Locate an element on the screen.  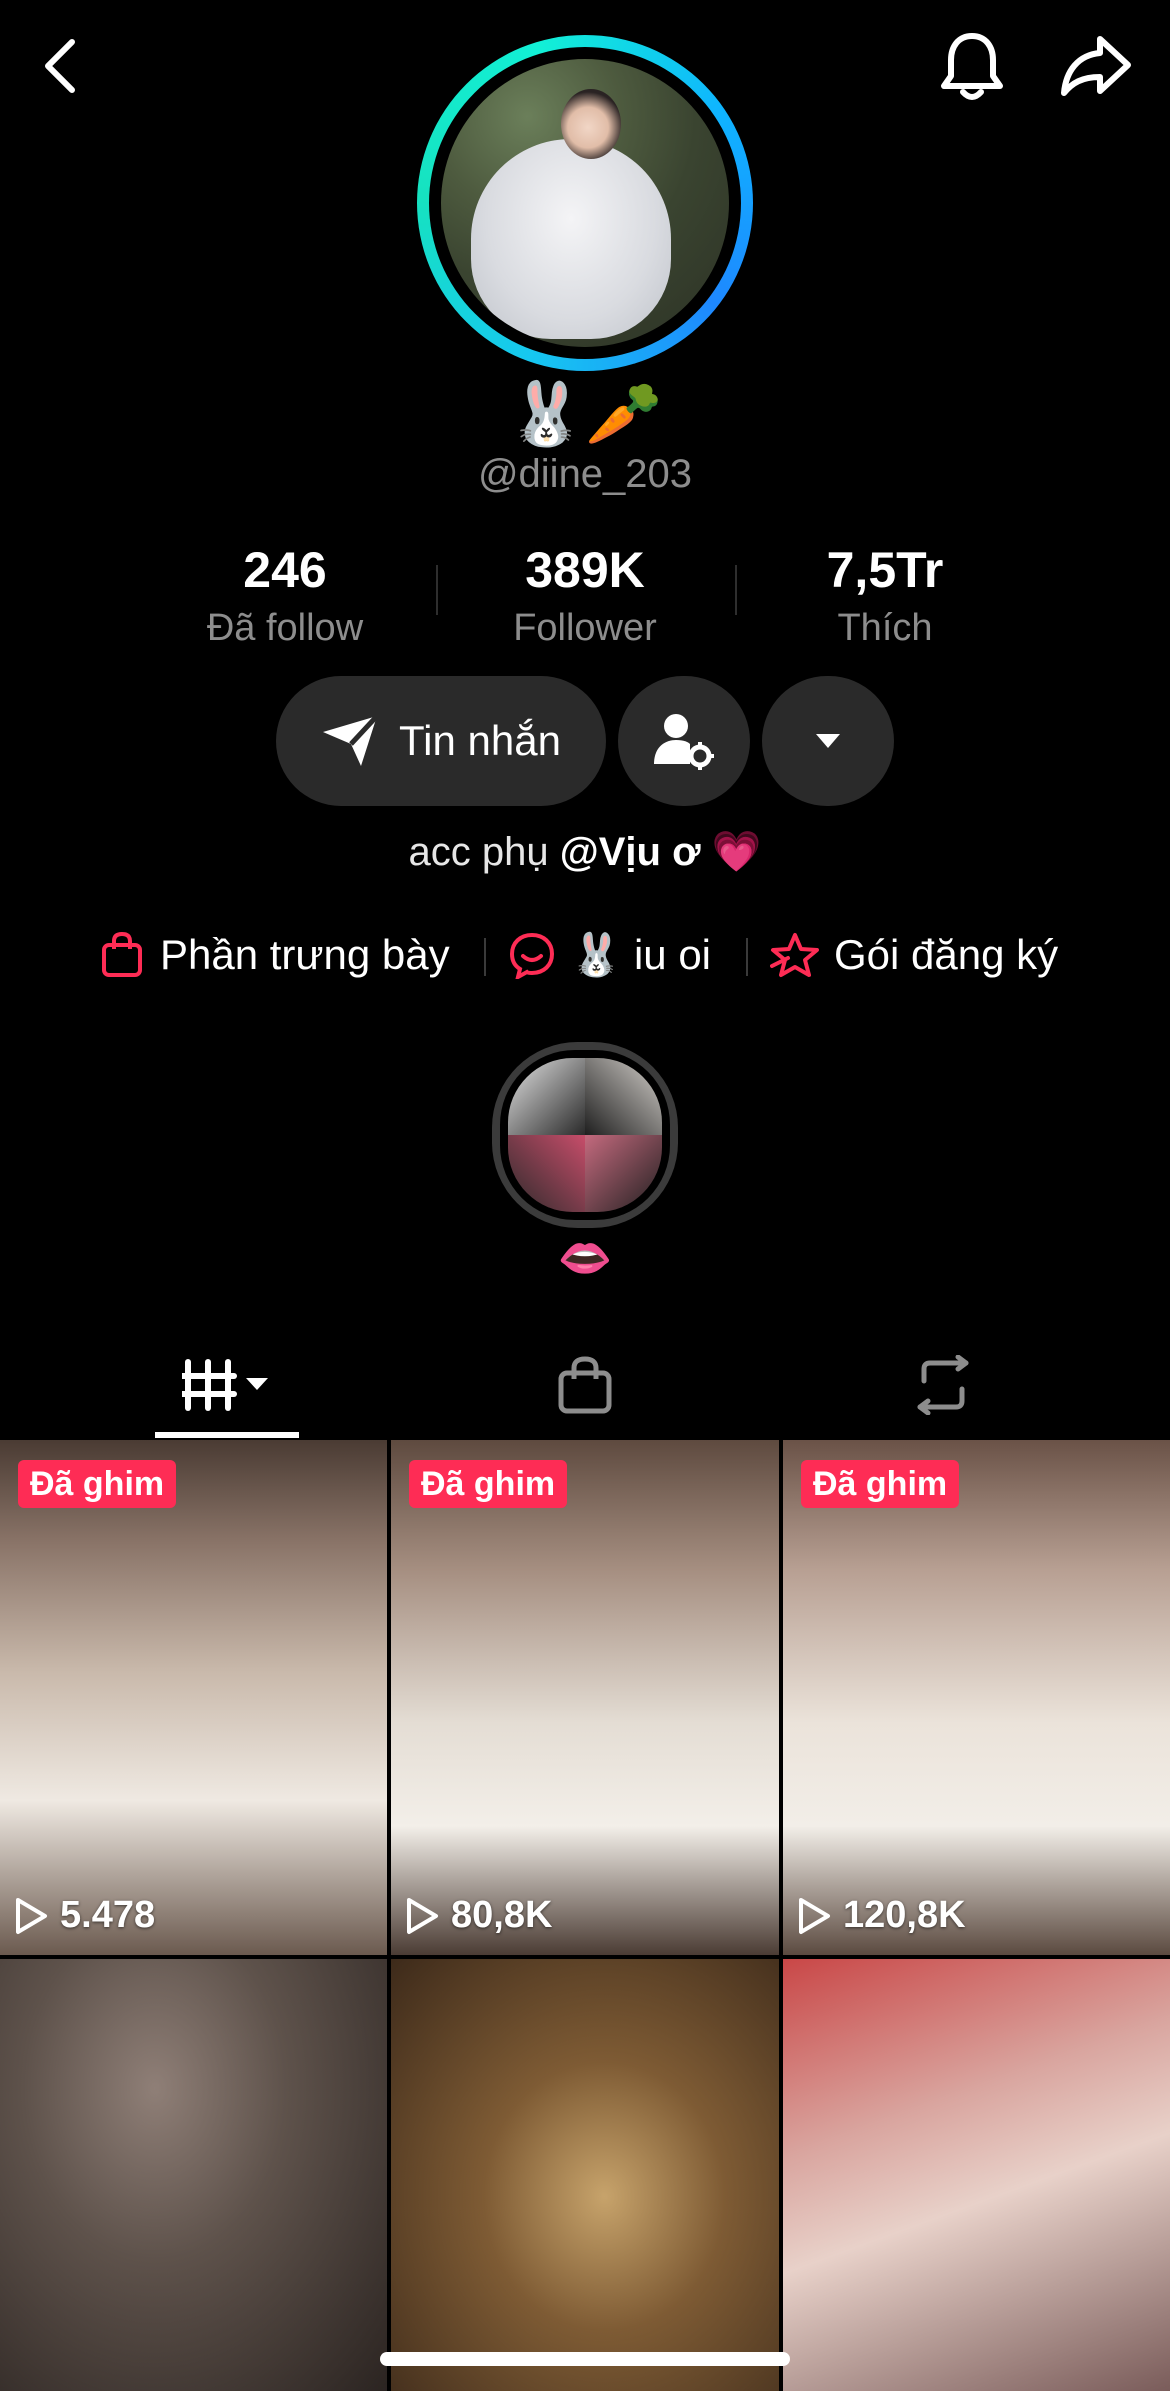
shopping-bag-icon is located at coordinates (122, 954).